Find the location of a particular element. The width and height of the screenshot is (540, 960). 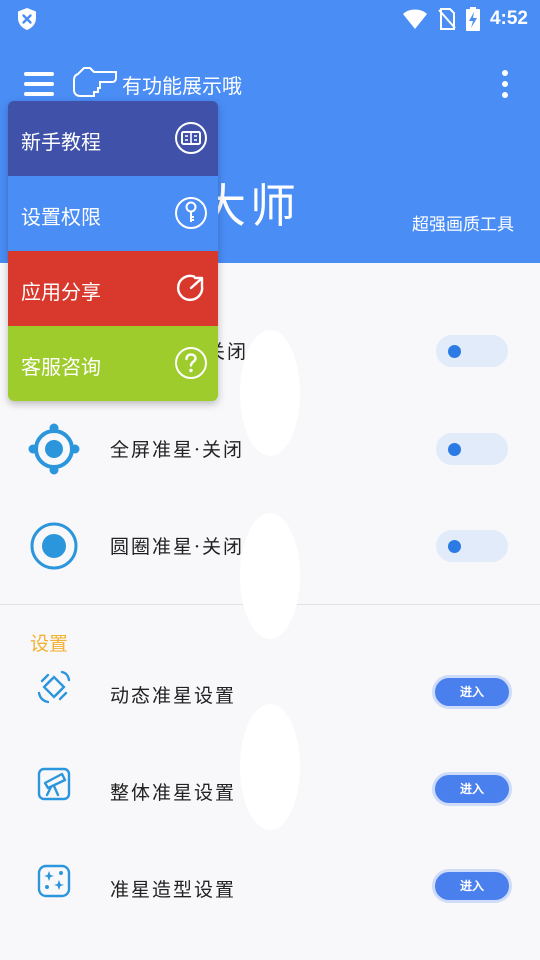

toggle-label: 全屏准星·关闭 is located at coordinates (177, 450).